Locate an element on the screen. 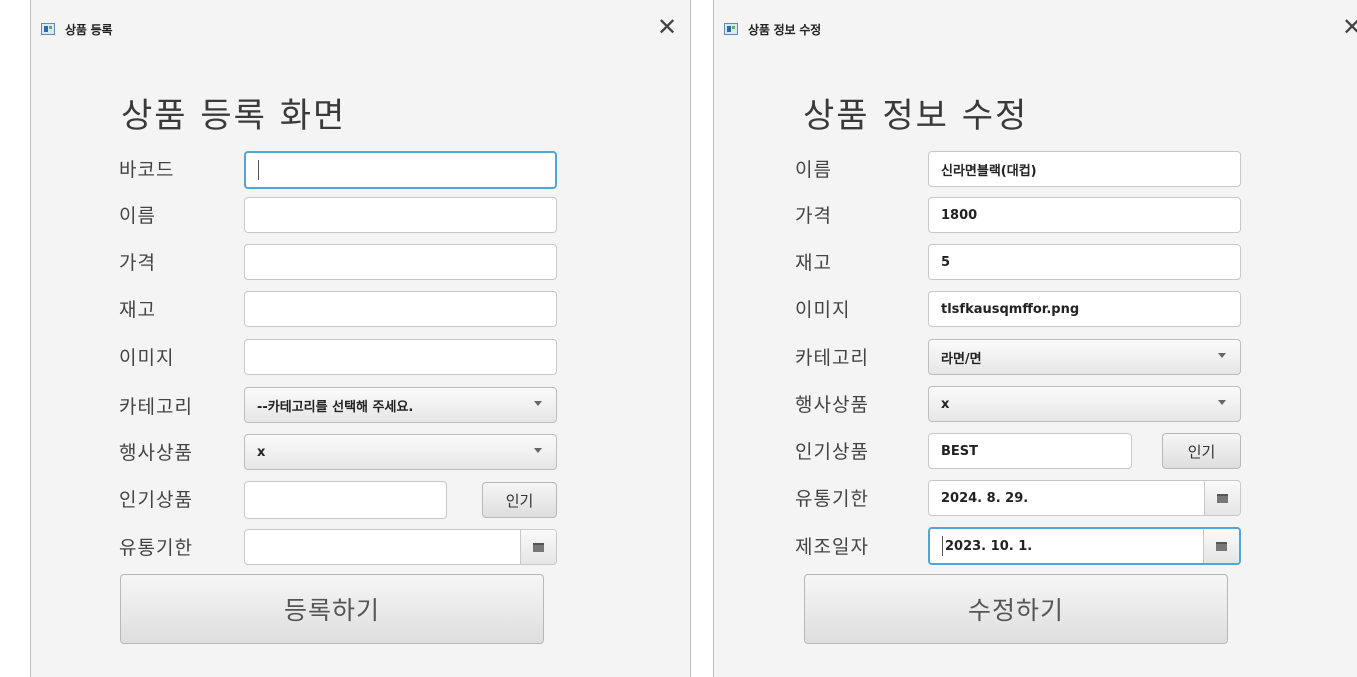 This screenshot has width=1357, height=677. barcode-input is located at coordinates (400, 170).